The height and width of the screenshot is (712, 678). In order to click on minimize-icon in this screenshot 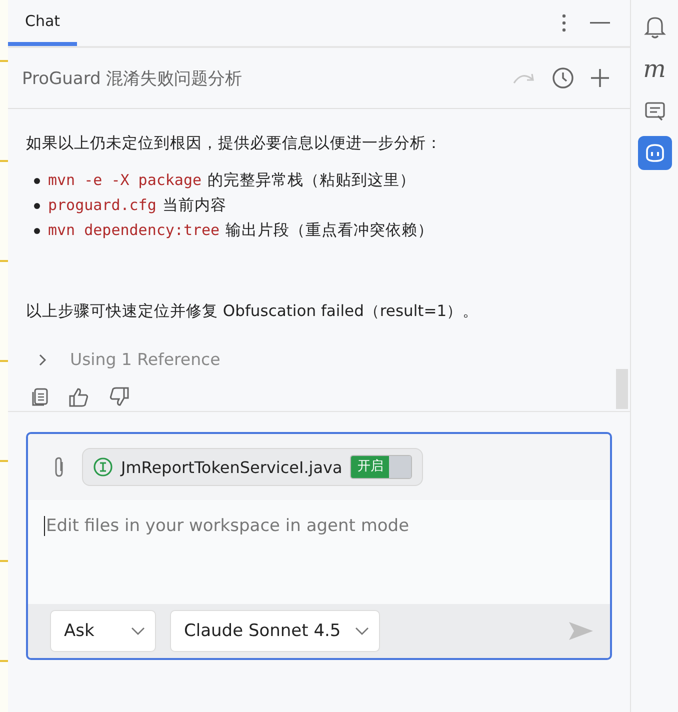, I will do `click(600, 23)`.